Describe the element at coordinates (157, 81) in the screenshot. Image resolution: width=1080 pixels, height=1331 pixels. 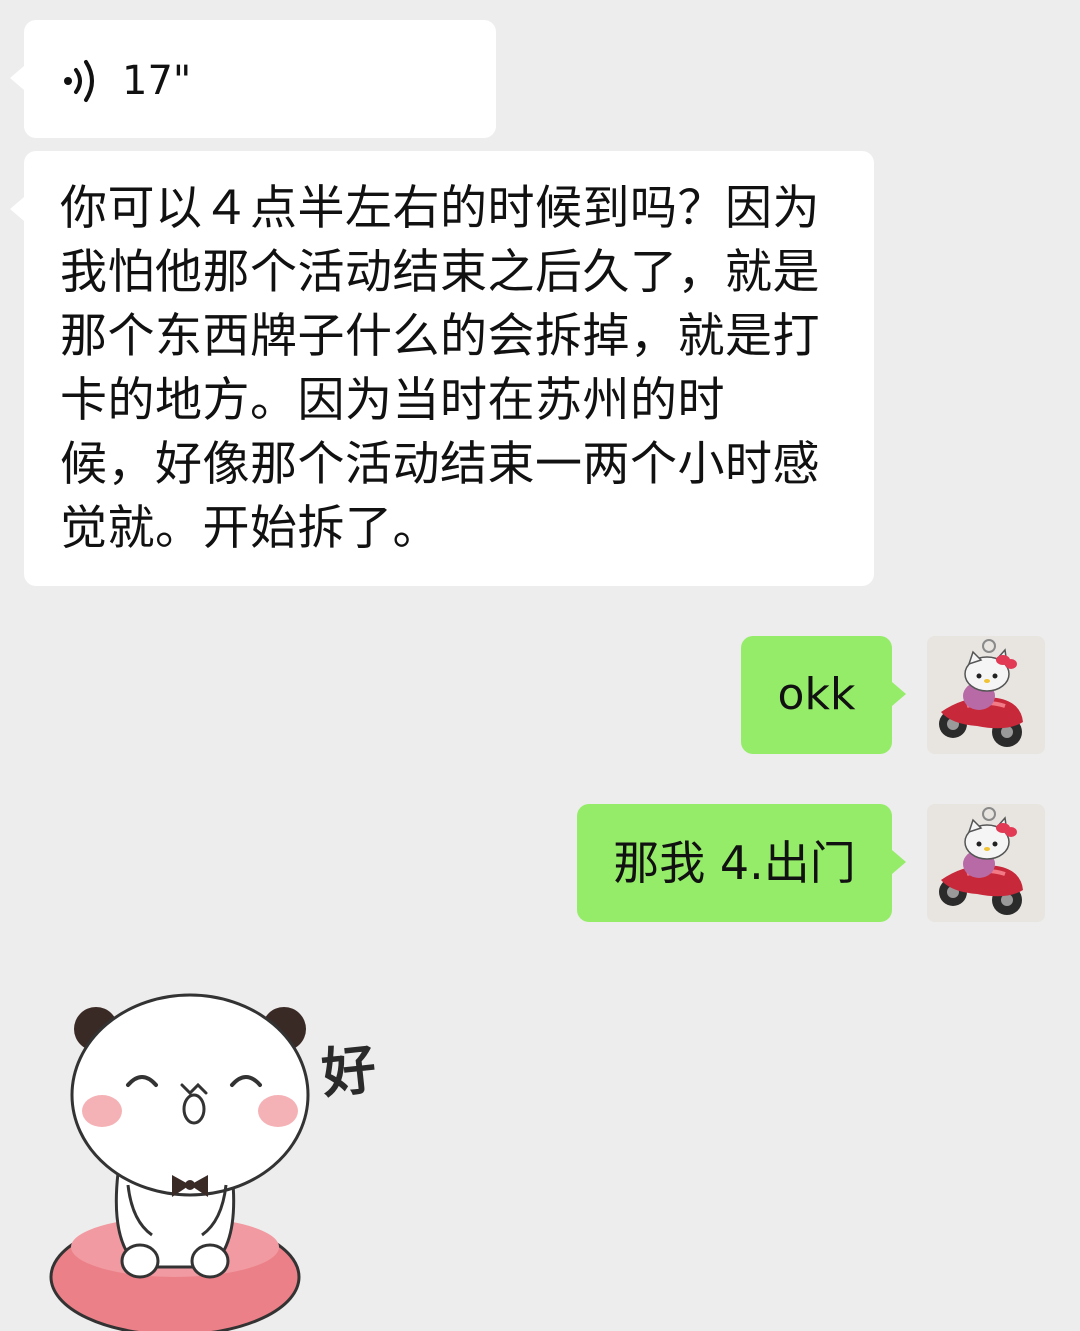
I see `voice-duration: 17"` at that location.